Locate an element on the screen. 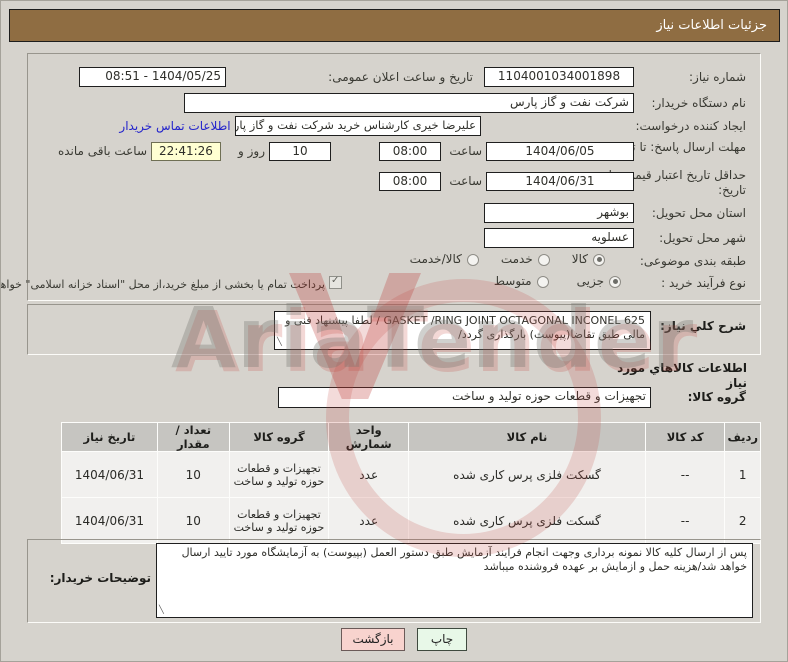 This screenshot has width=788, height=662. announce-datetime-label: تاریخ و ساعت اعلان عمومی: is located at coordinates (400, 77).